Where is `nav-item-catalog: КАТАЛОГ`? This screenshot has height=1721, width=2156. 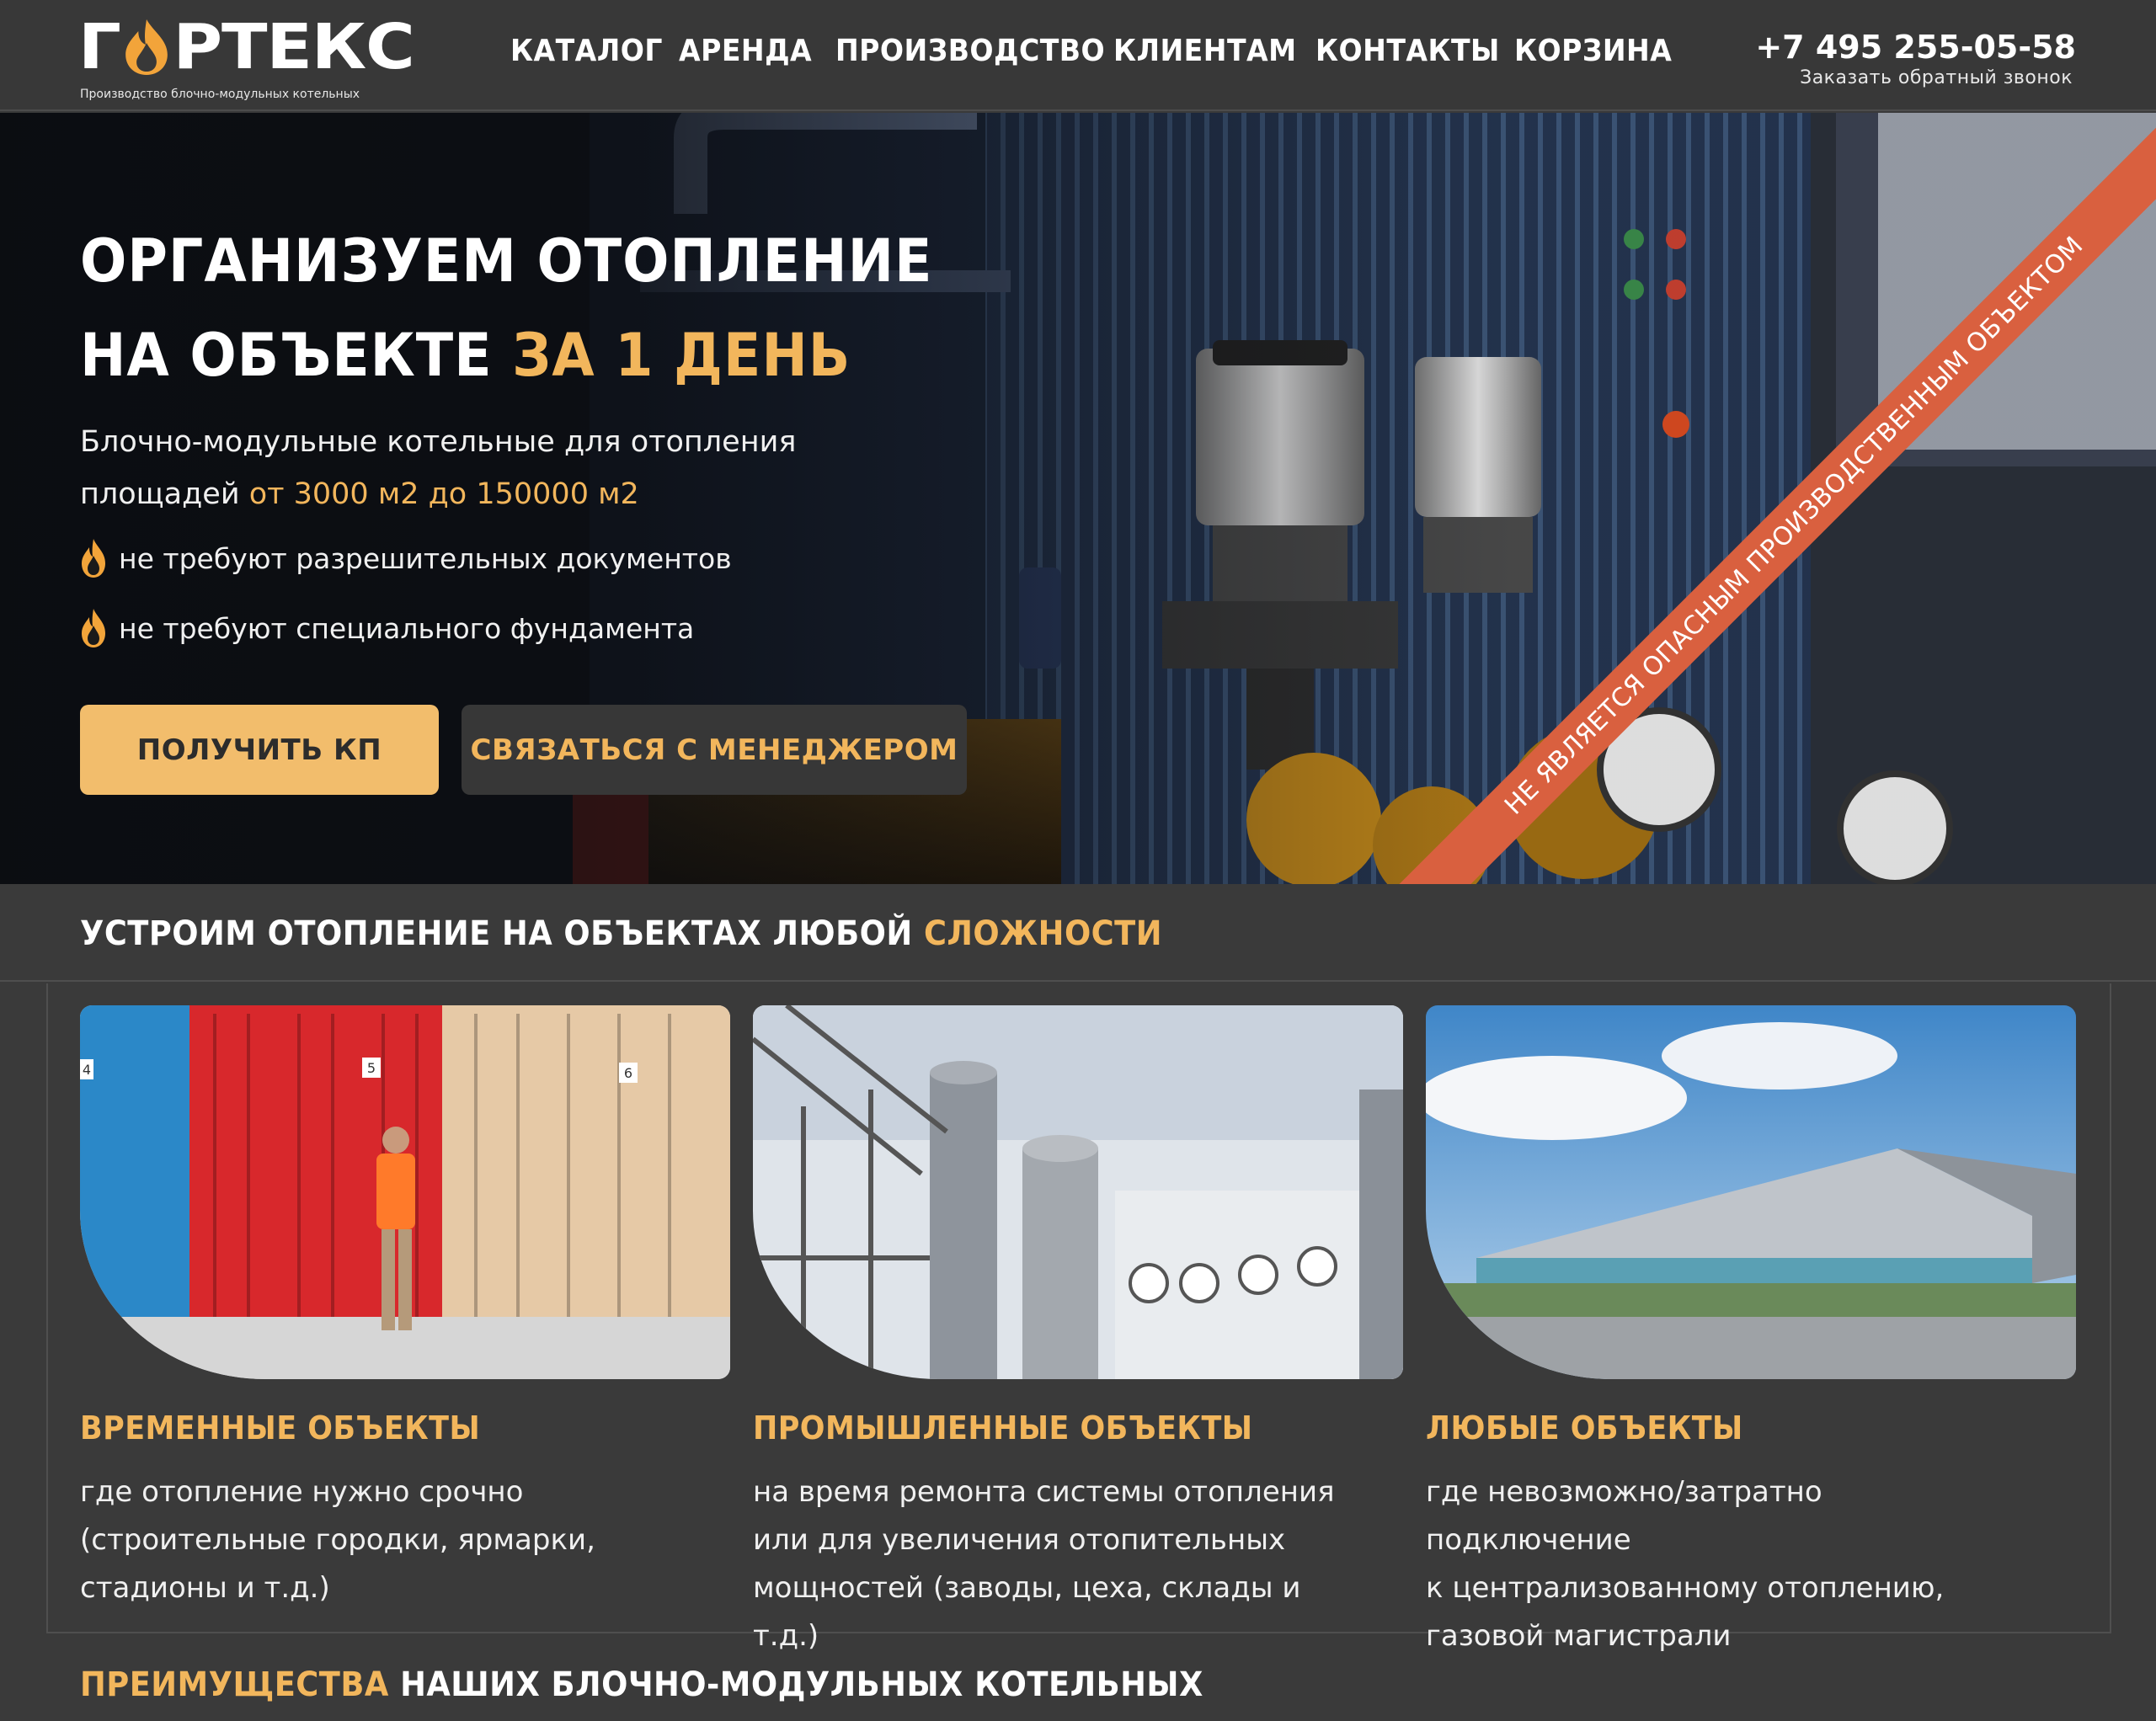
nav-item-catalog: КАТАЛОГ is located at coordinates (586, 51).